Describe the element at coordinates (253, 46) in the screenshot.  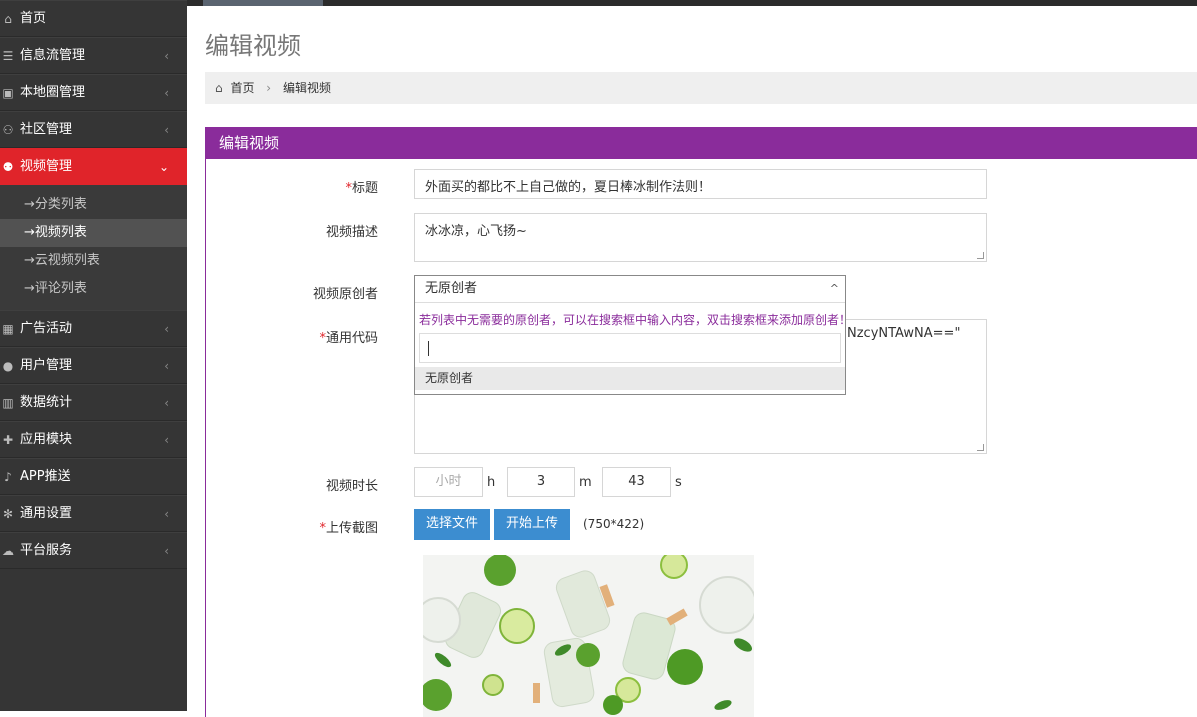
I see `page-title: 编辑视频` at that location.